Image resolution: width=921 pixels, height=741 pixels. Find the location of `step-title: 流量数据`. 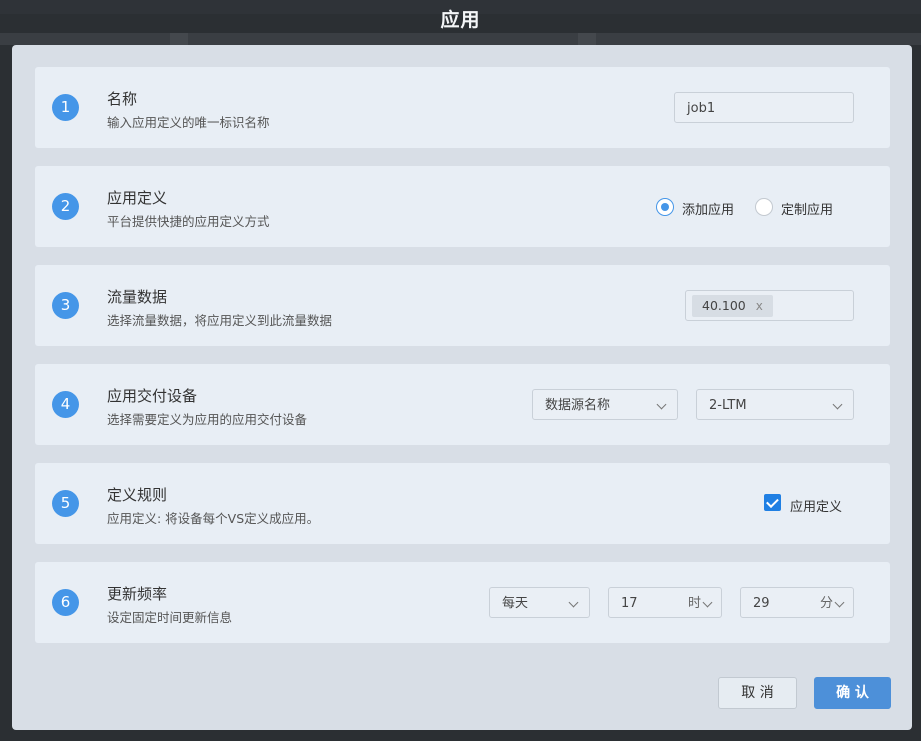

step-title: 流量数据 is located at coordinates (137, 297).